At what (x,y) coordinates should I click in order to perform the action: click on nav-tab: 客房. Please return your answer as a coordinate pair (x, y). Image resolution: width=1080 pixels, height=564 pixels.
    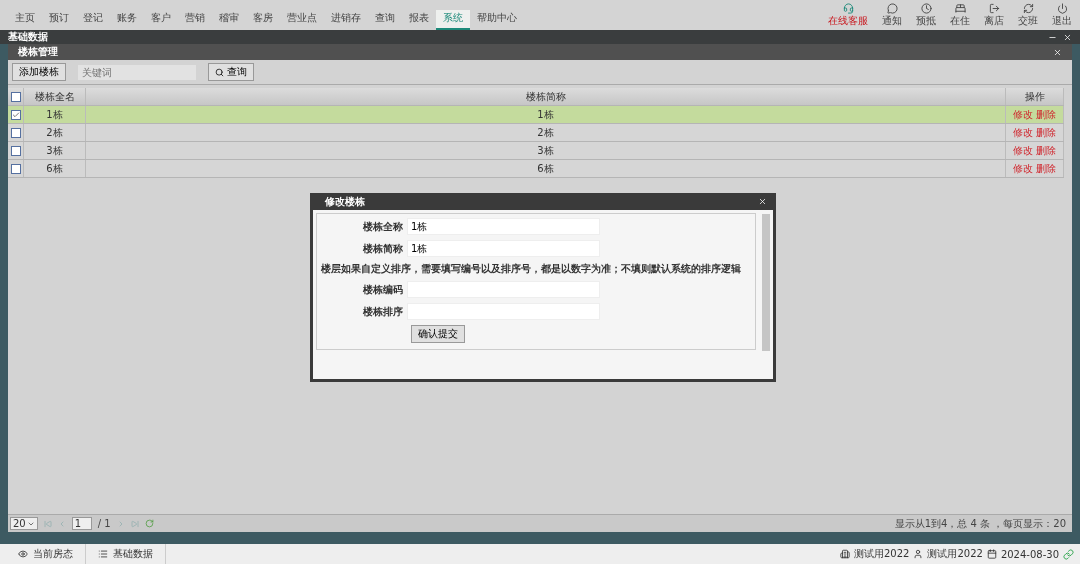
    Looking at the image, I should click on (263, 20).